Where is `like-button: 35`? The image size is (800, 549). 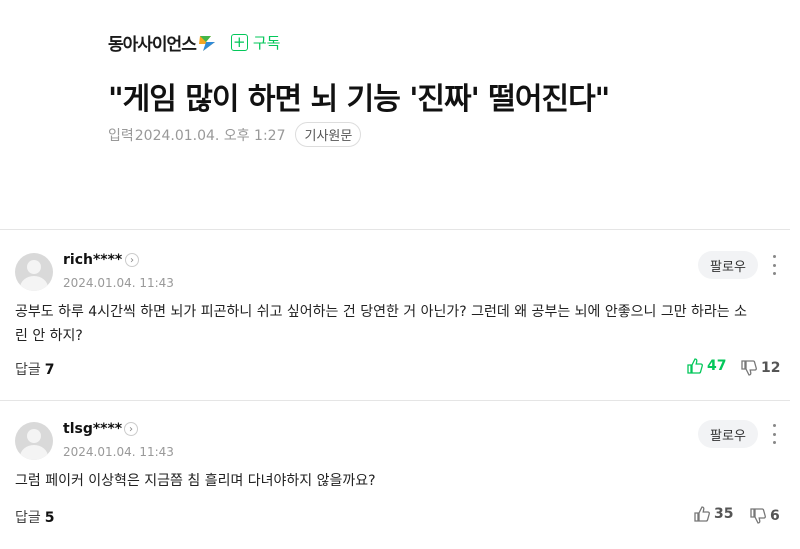
like-button: 35 is located at coordinates (713, 514).